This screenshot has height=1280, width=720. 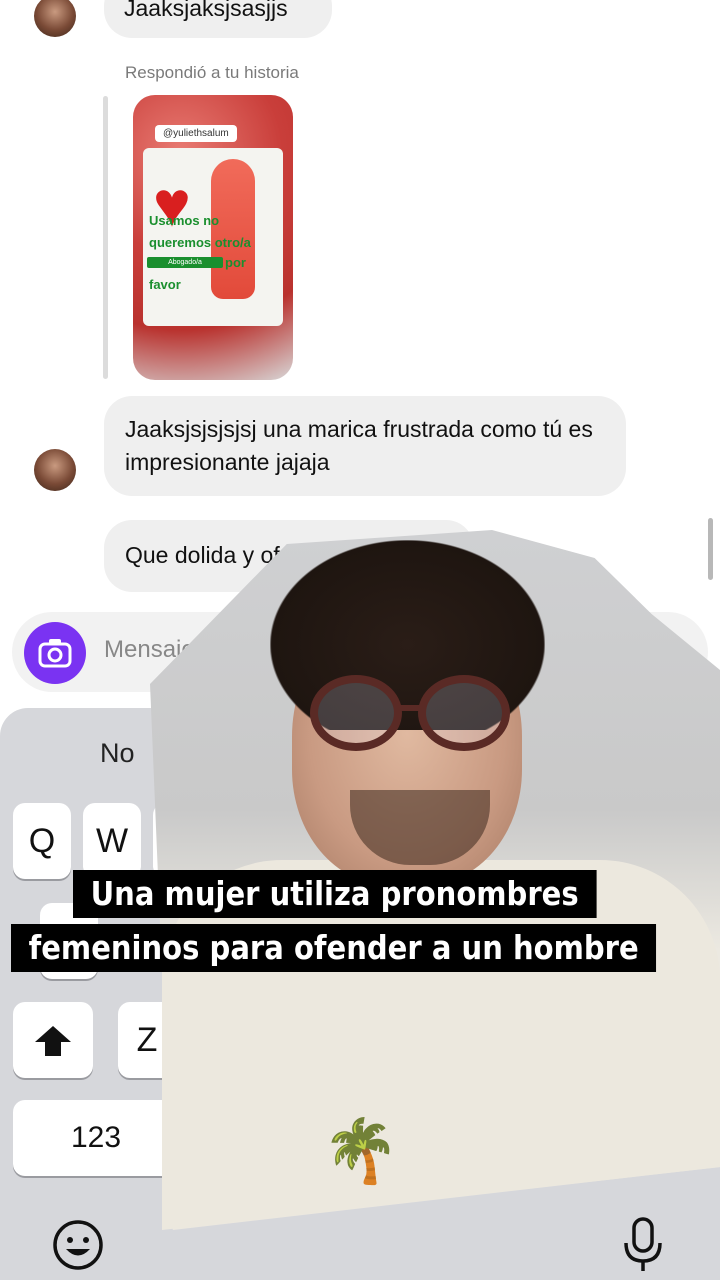 What do you see at coordinates (410, 715) in the screenshot?
I see `presenter-glasses` at bounding box center [410, 715].